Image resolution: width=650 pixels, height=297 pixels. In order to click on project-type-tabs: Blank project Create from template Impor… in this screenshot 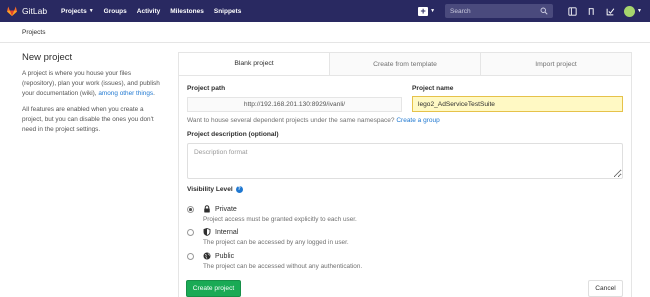, I will do `click(405, 64)`.